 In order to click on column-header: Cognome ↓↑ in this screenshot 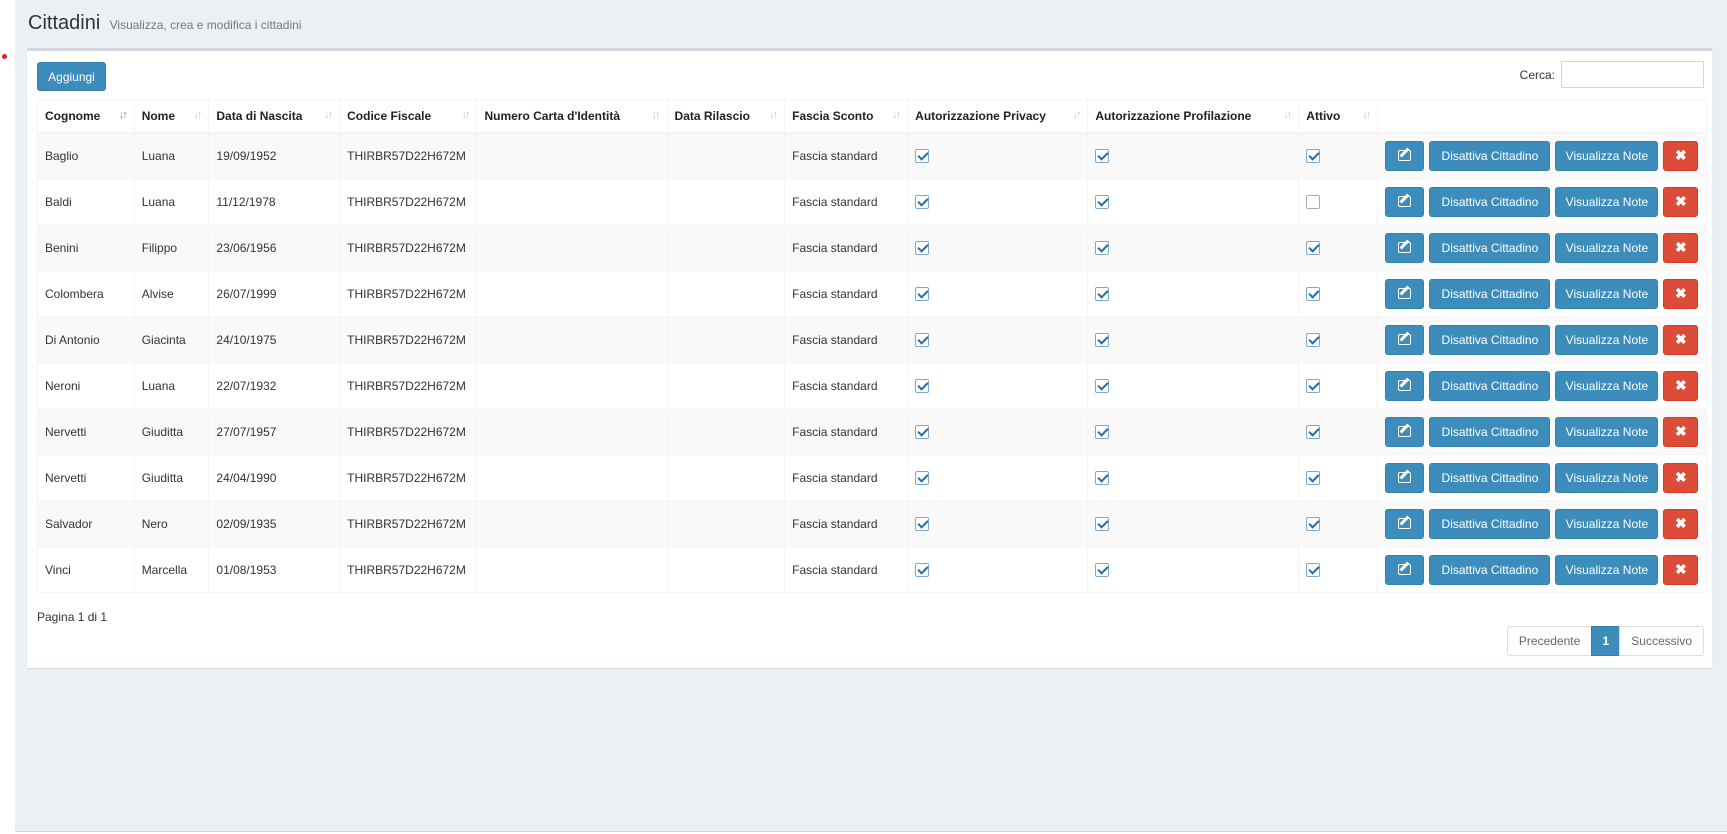, I will do `click(86, 116)`.